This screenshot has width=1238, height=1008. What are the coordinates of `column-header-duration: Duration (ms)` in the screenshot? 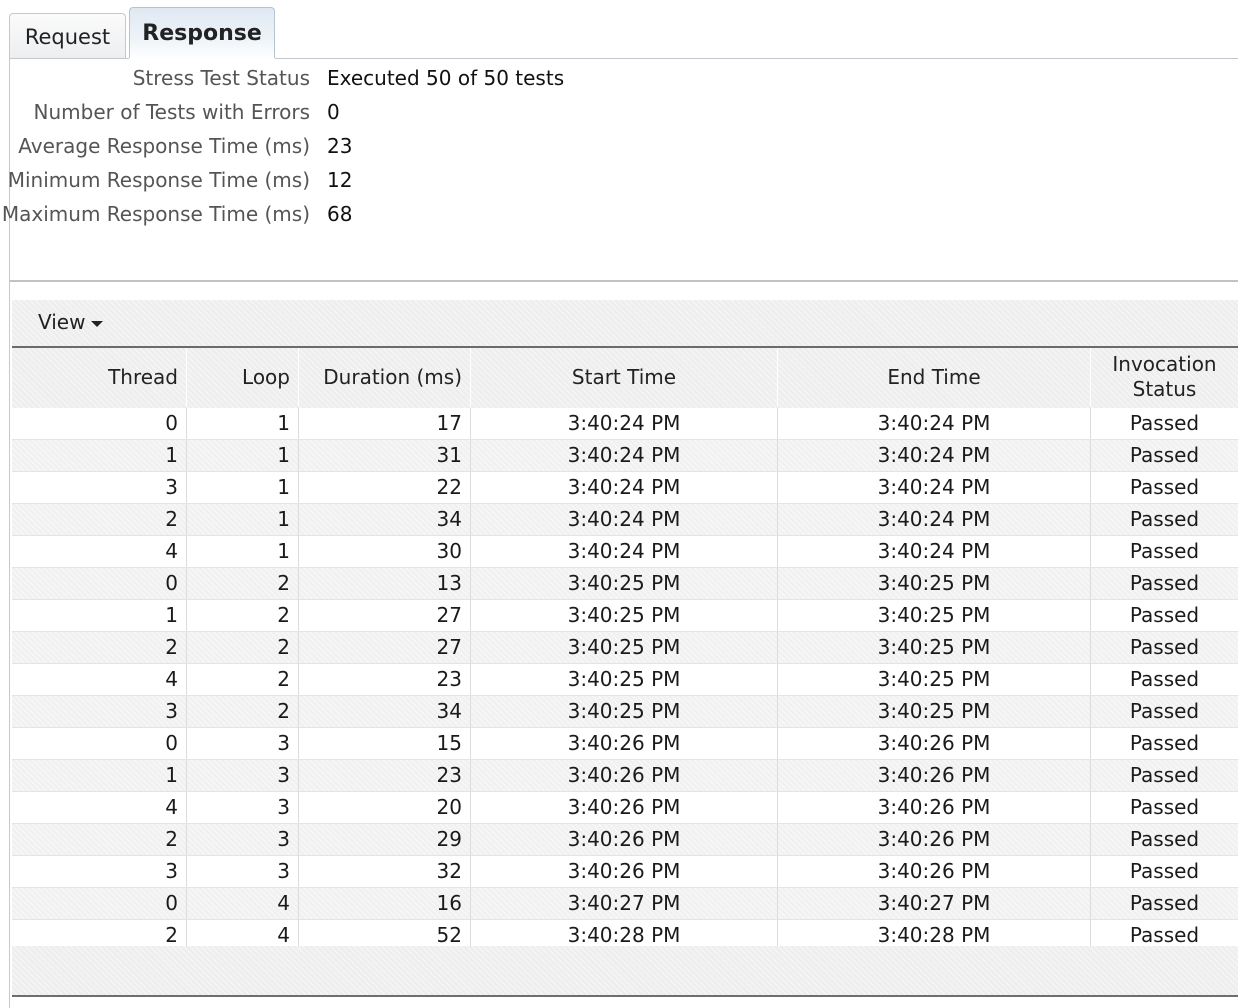 It's located at (385, 377).